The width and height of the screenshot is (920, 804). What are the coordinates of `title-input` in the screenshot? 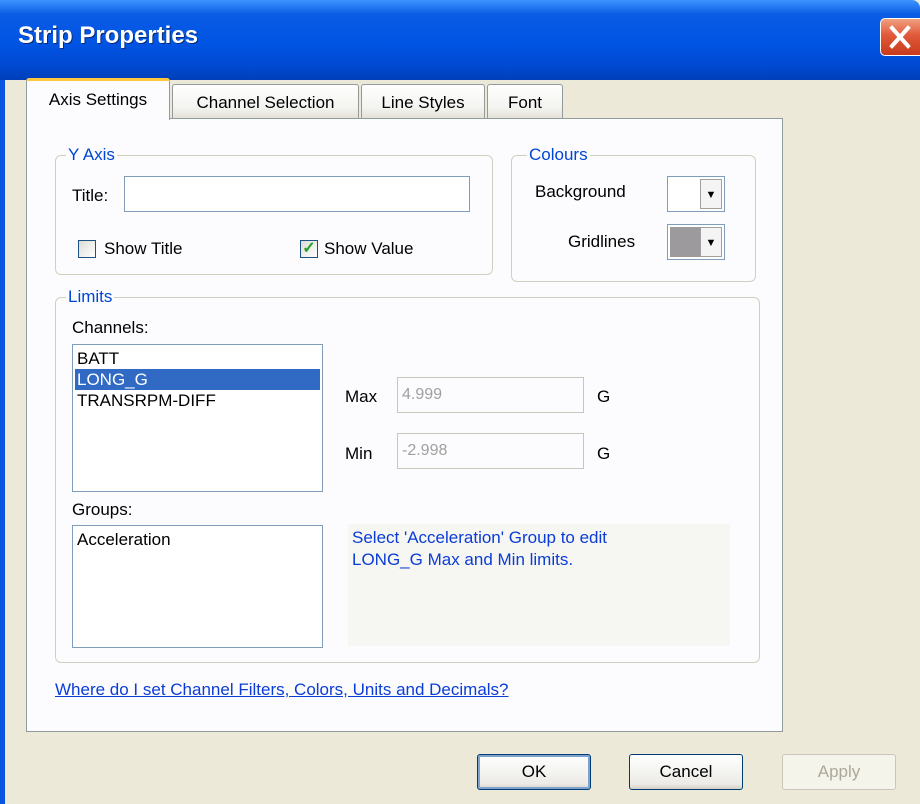 It's located at (297, 194).